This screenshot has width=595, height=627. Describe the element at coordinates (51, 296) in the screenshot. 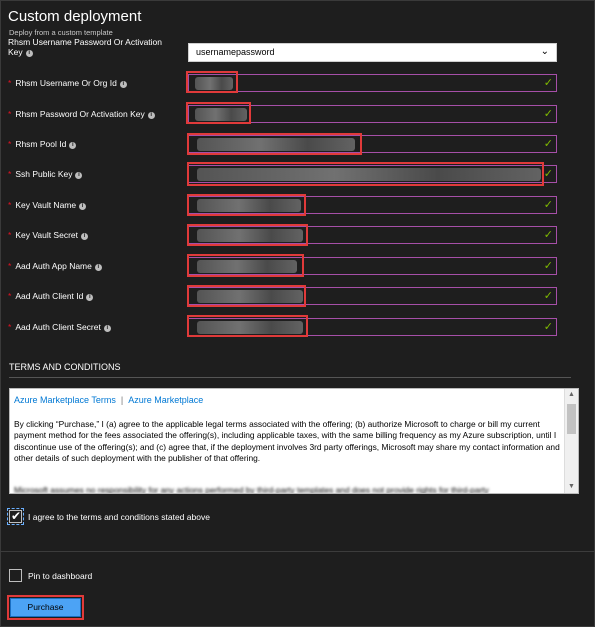

I see `field-label-aad-client-id: * Aad Auth Client Id i` at that location.